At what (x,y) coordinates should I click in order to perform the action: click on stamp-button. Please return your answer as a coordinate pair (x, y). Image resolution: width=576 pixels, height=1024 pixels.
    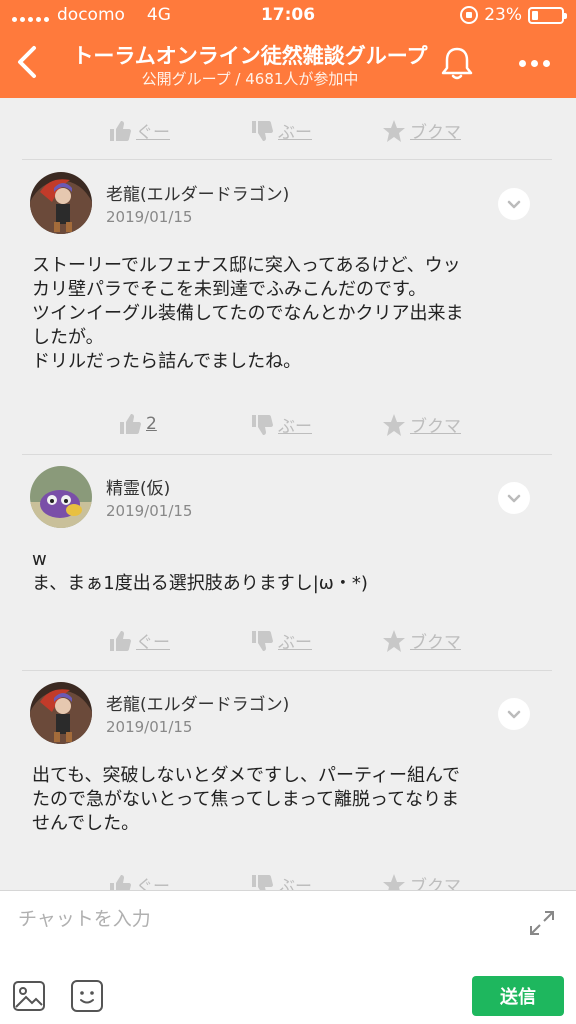
    Looking at the image, I should click on (87, 996).